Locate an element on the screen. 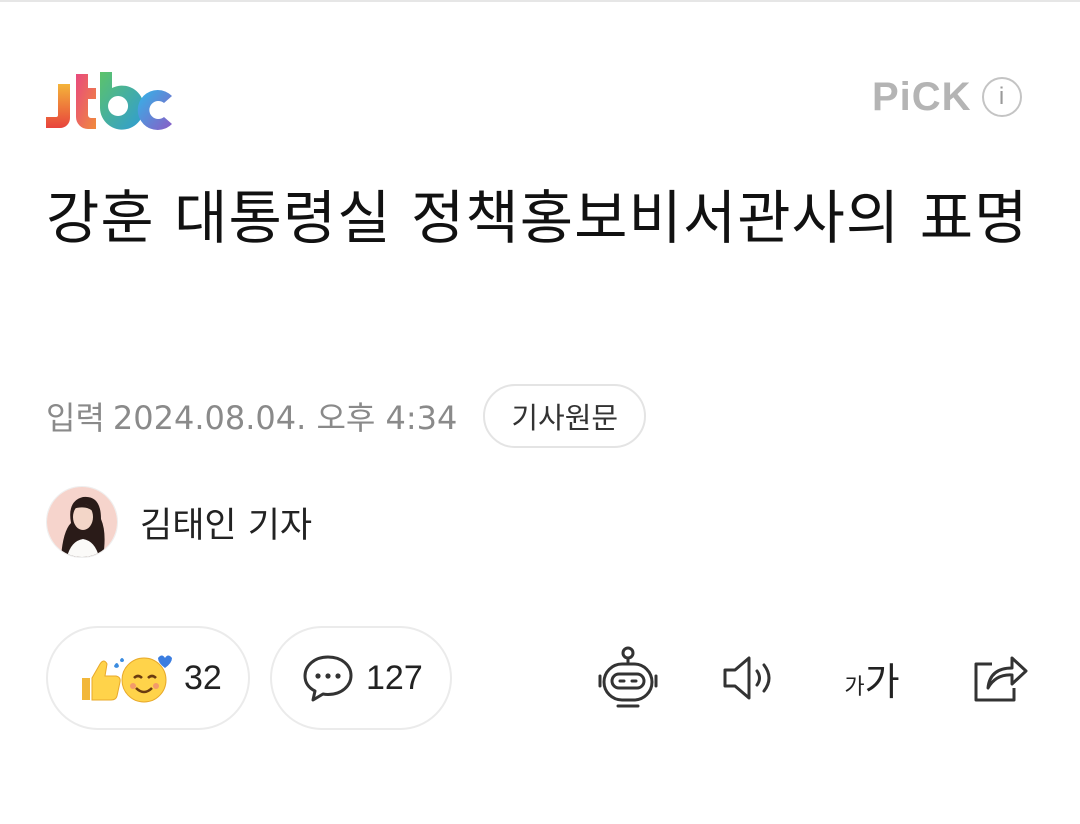 The height and width of the screenshot is (824, 1080). comment-icon is located at coordinates (328, 678).